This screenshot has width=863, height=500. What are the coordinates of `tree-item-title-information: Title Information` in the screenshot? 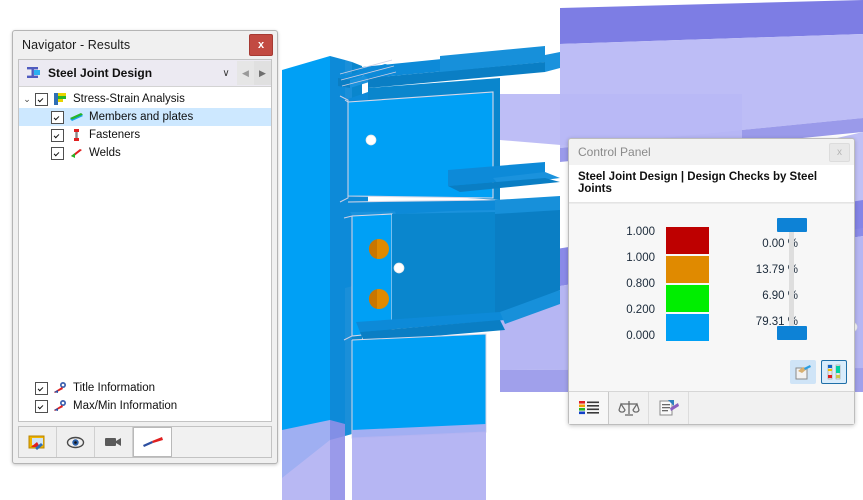 It's located at (145, 388).